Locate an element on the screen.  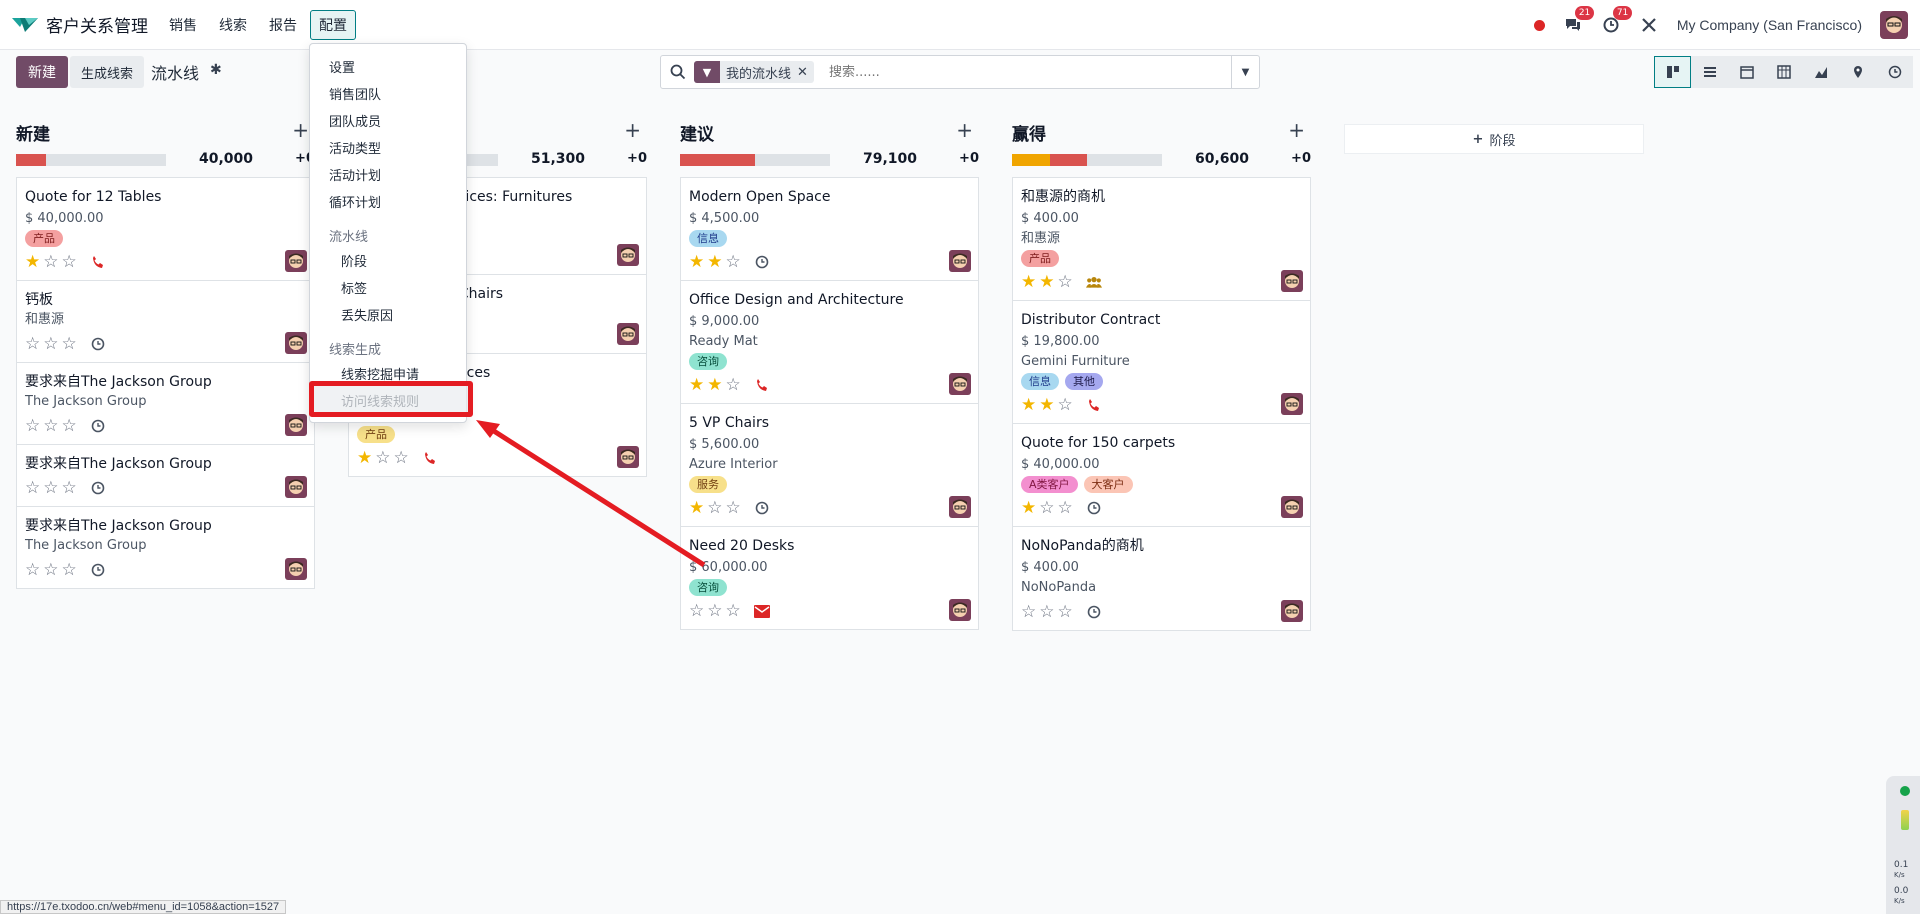
kanban-card: 5 VP Chairs $ 5,600.00 Azure Interior 服务 ★ ☆ ☆ is located at coordinates (829, 465).